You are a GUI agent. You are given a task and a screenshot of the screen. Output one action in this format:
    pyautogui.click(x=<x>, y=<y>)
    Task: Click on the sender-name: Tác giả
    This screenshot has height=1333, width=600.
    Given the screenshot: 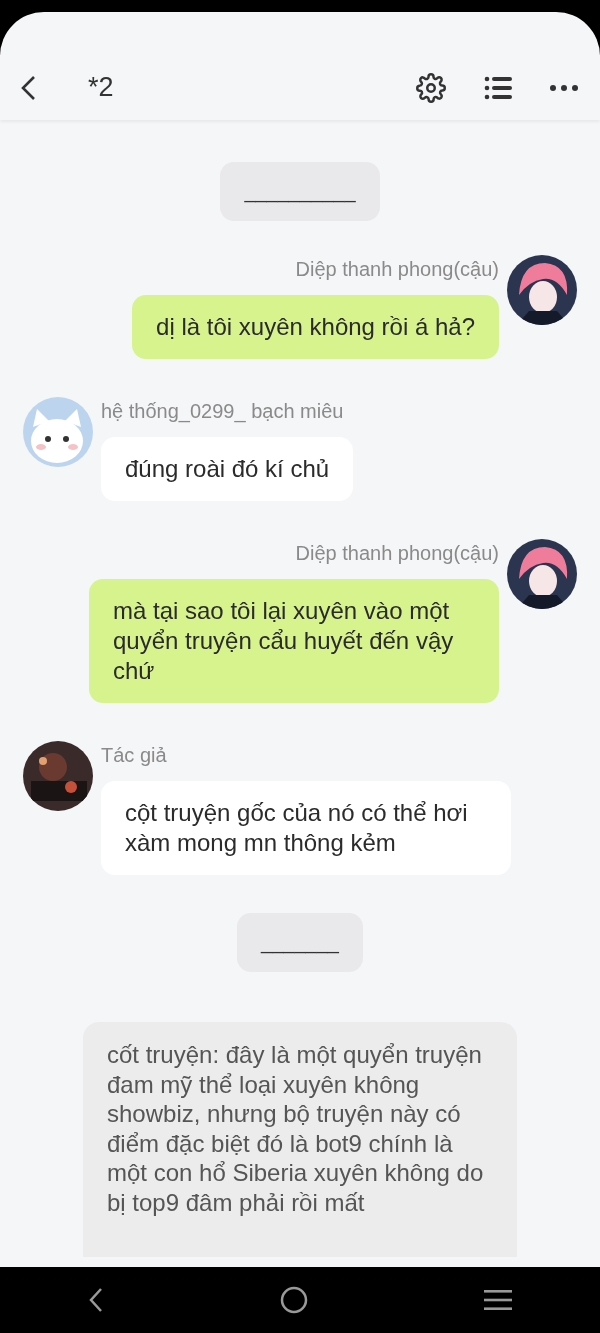 What is the action you would take?
    pyautogui.click(x=134, y=755)
    